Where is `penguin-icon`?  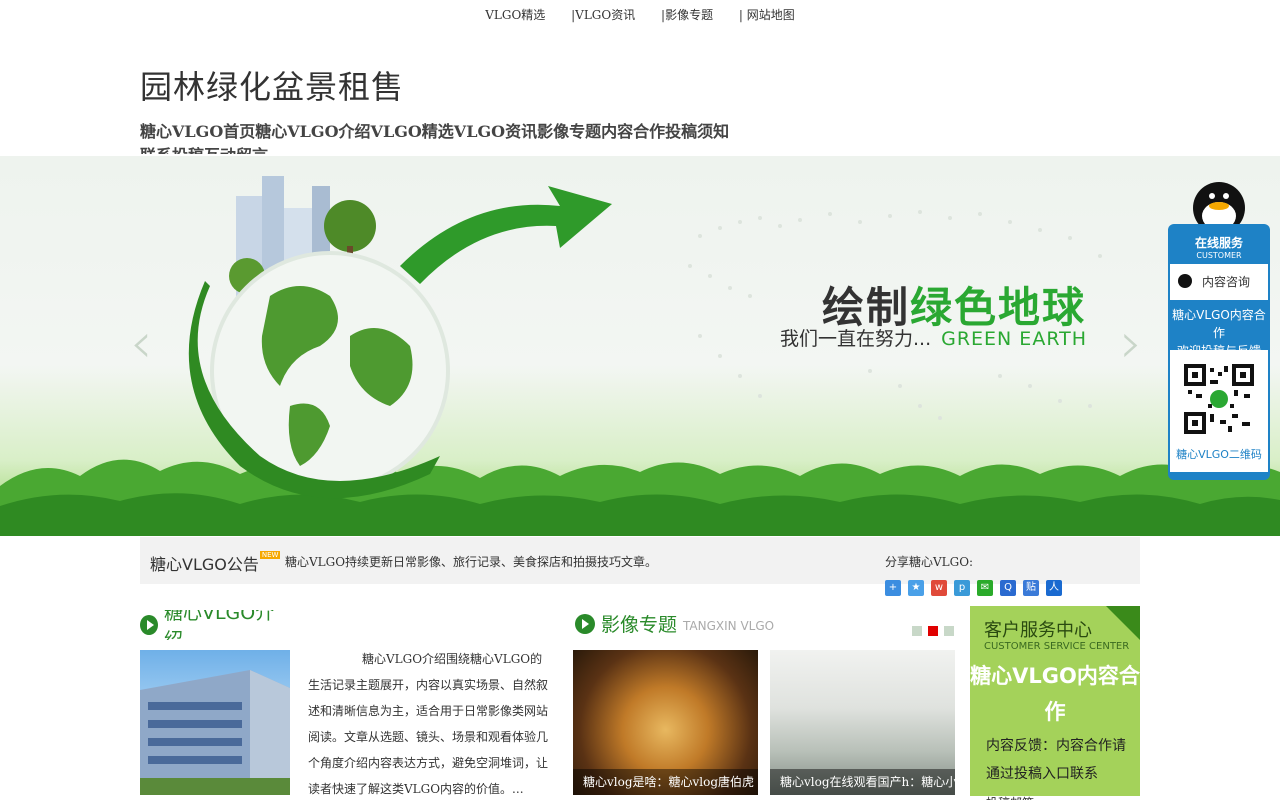 penguin-icon is located at coordinates (1219, 205).